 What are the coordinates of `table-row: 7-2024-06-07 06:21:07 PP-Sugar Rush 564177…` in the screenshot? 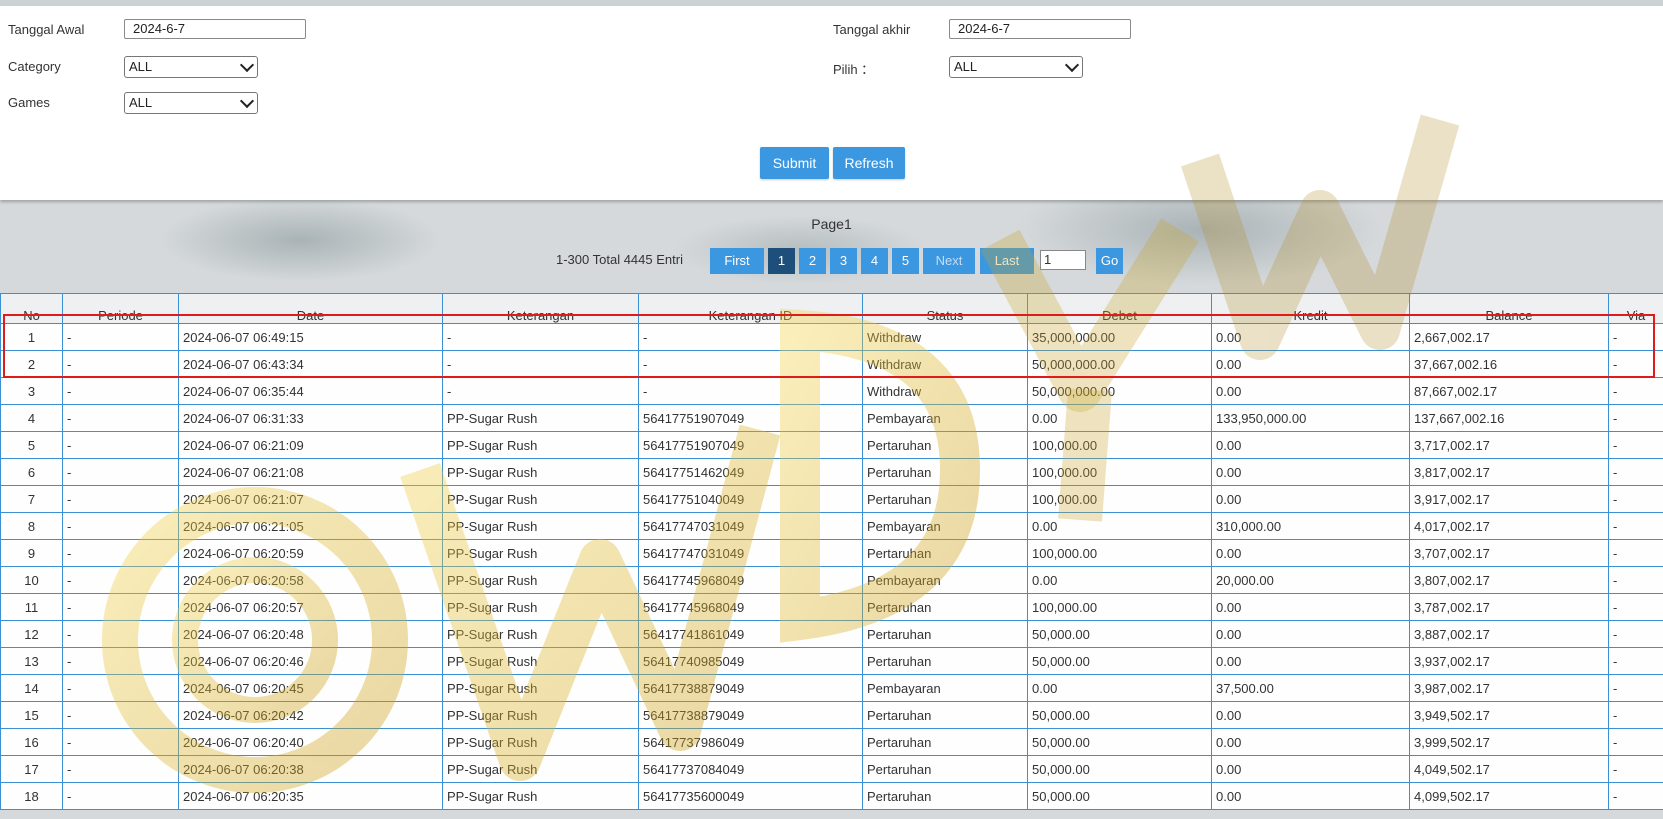 It's located at (831, 499).